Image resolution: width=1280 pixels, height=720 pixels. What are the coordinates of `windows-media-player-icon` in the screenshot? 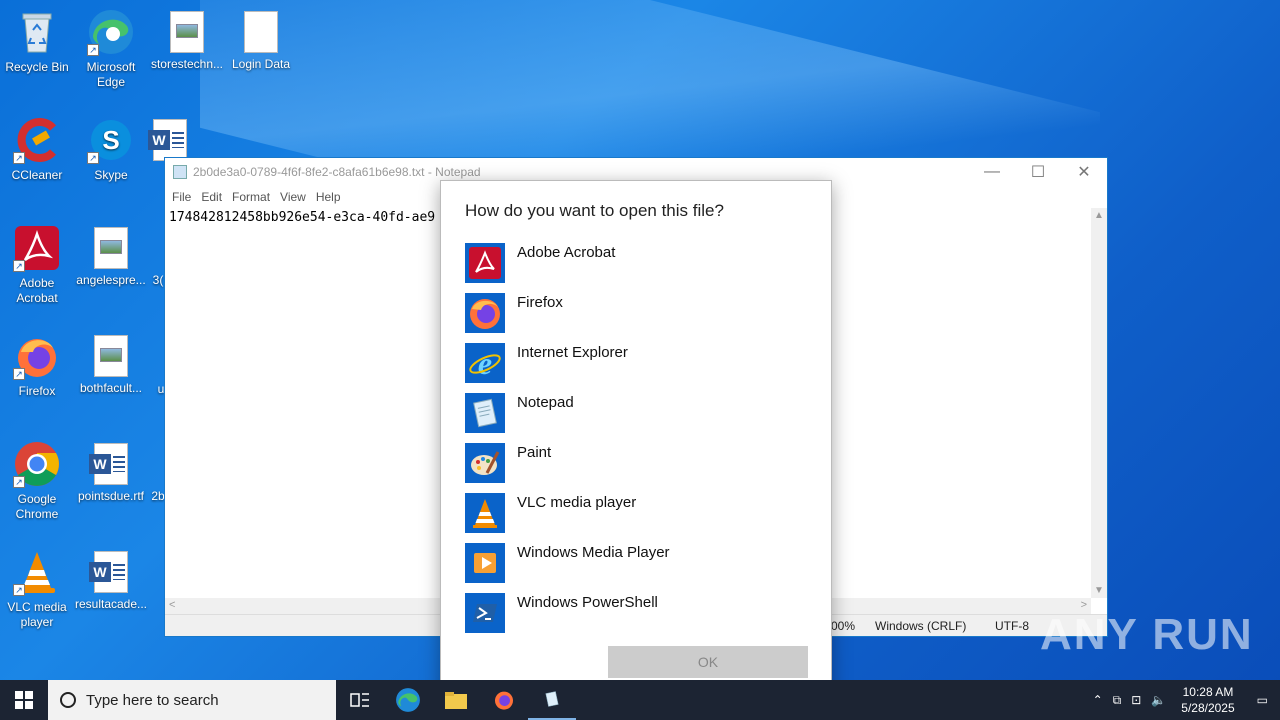 It's located at (485, 563).